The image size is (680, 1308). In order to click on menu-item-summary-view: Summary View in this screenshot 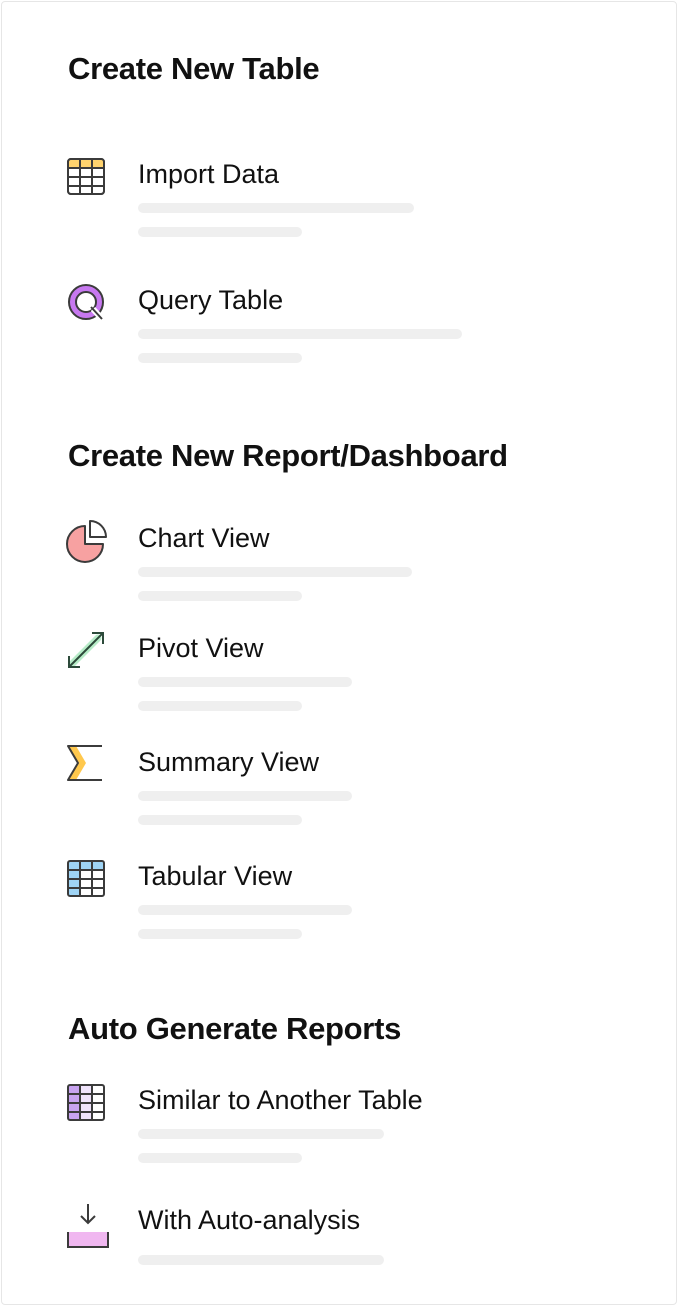, I will do `click(342, 794)`.